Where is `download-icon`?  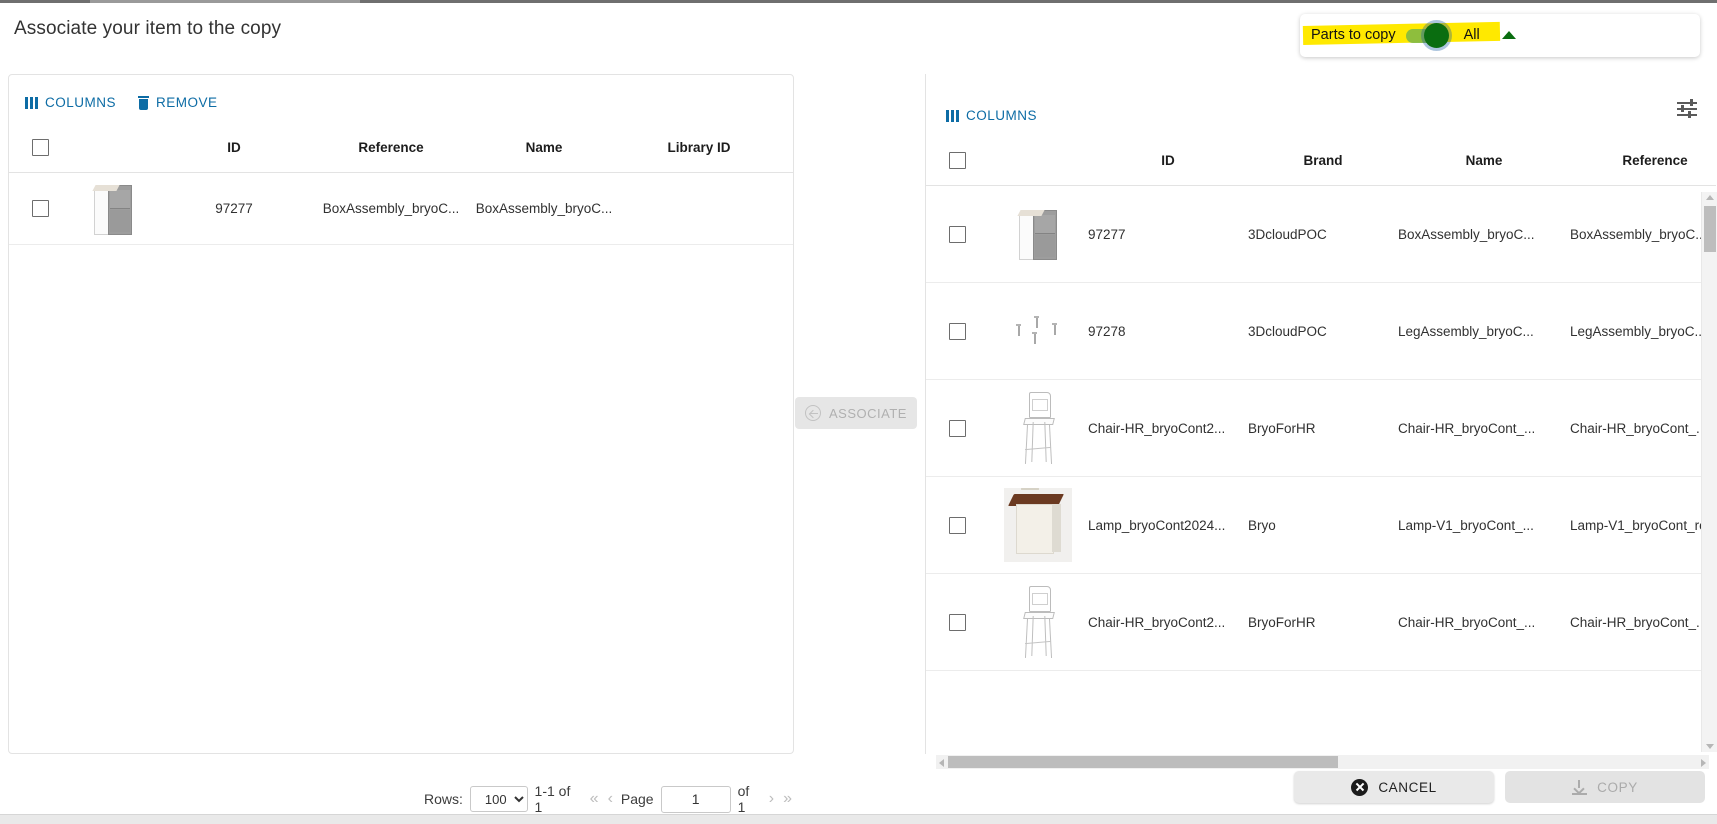 download-icon is located at coordinates (1580, 787).